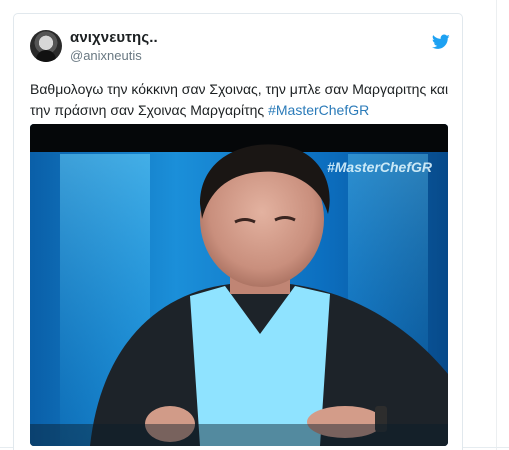 The width and height of the screenshot is (509, 450). Describe the element at coordinates (441, 42) in the screenshot. I see `twitter-bird-icon` at that location.